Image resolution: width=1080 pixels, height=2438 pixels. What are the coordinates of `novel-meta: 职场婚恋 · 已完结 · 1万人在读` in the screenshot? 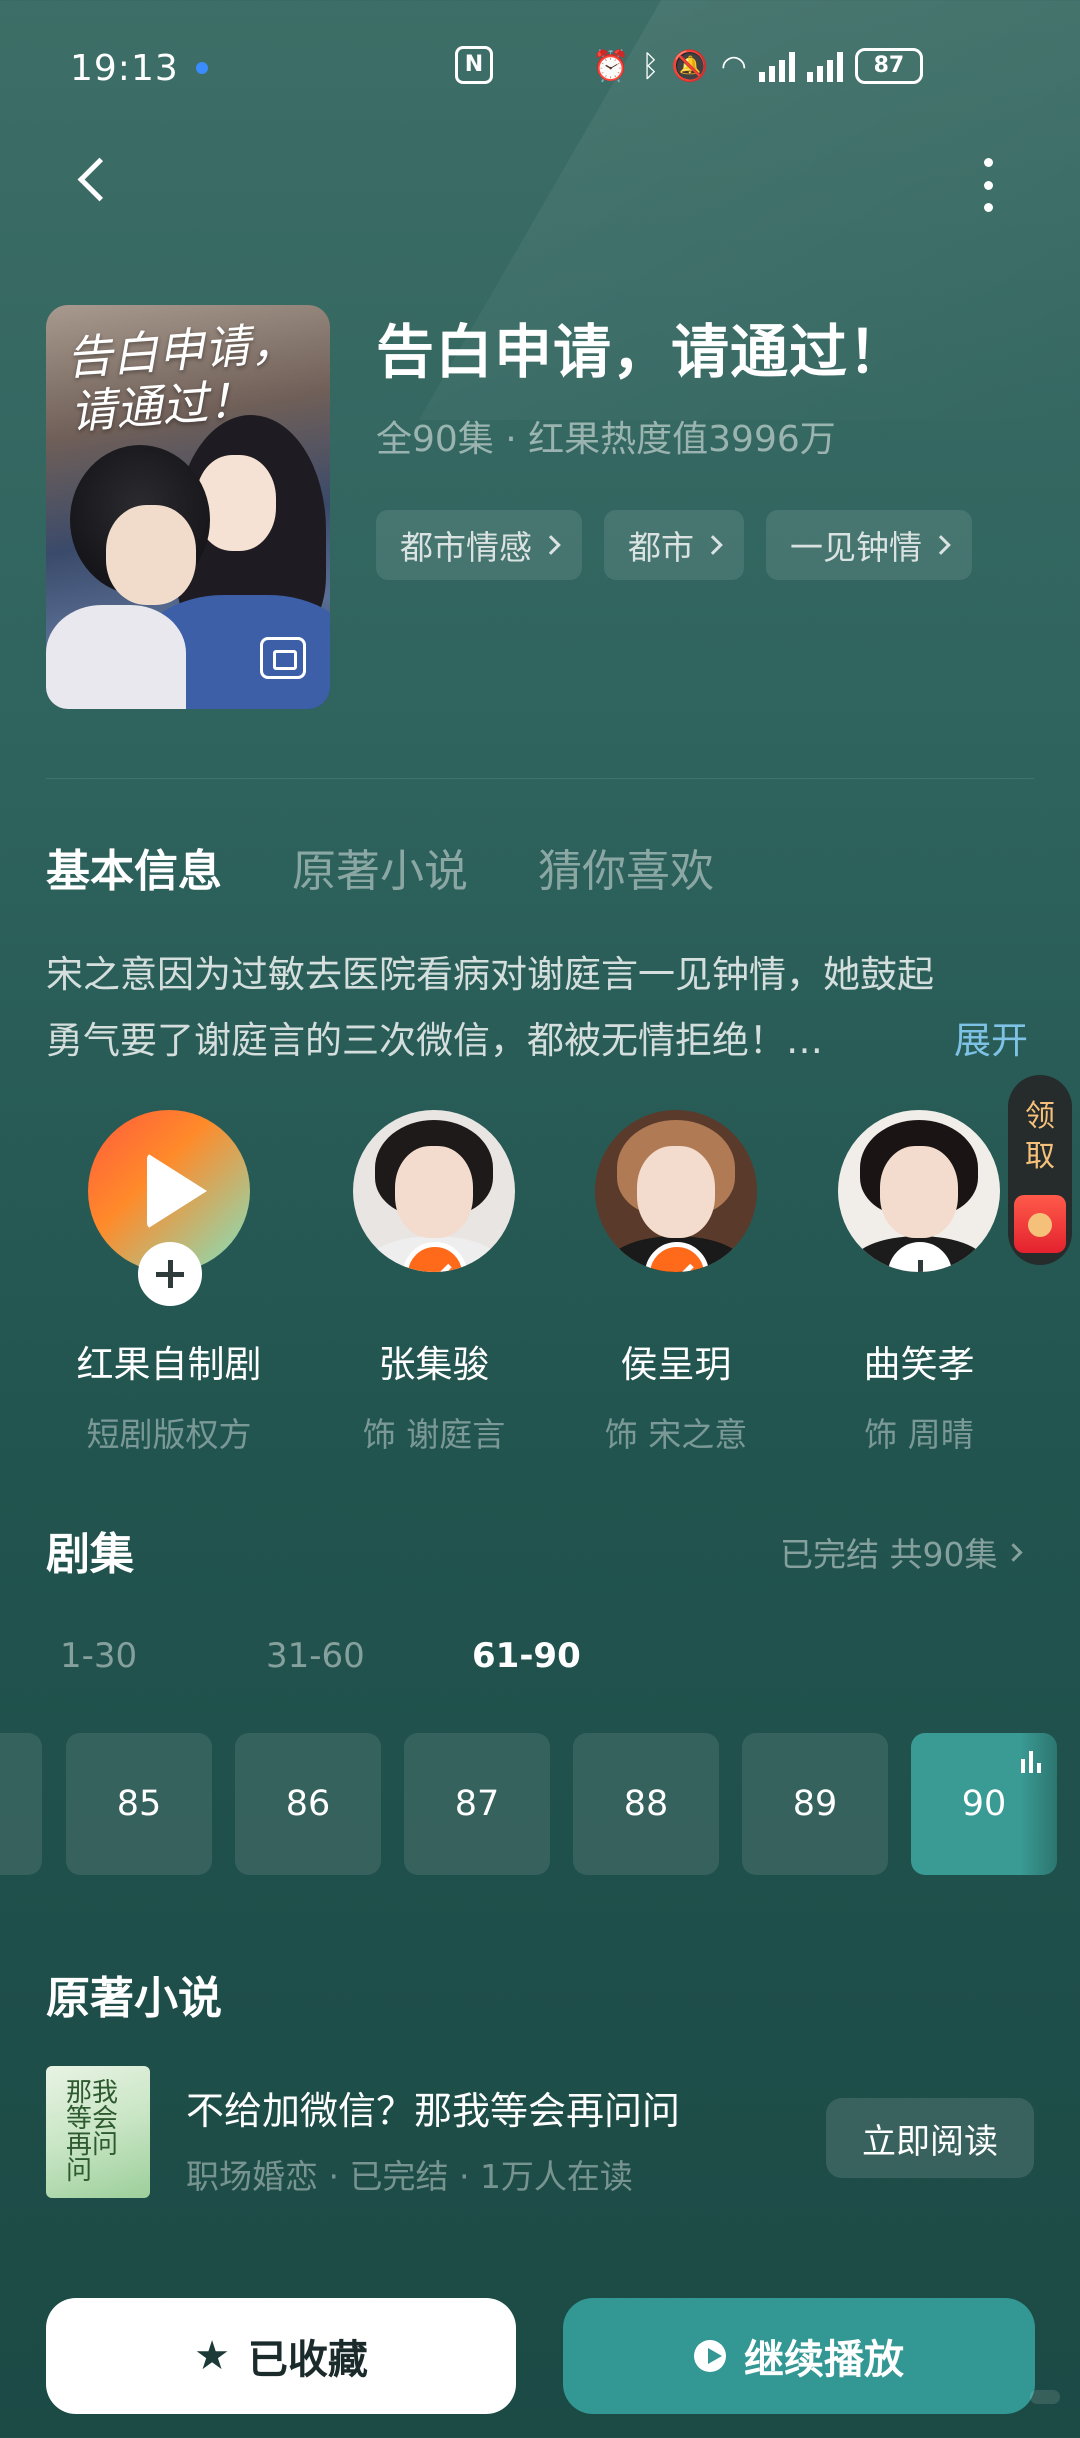 It's located at (409, 2176).